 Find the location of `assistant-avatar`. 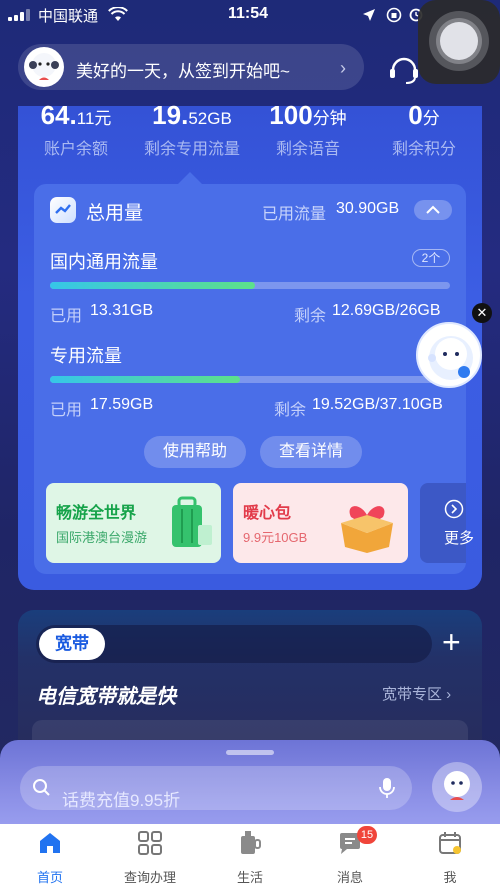

assistant-avatar is located at coordinates (457, 787).